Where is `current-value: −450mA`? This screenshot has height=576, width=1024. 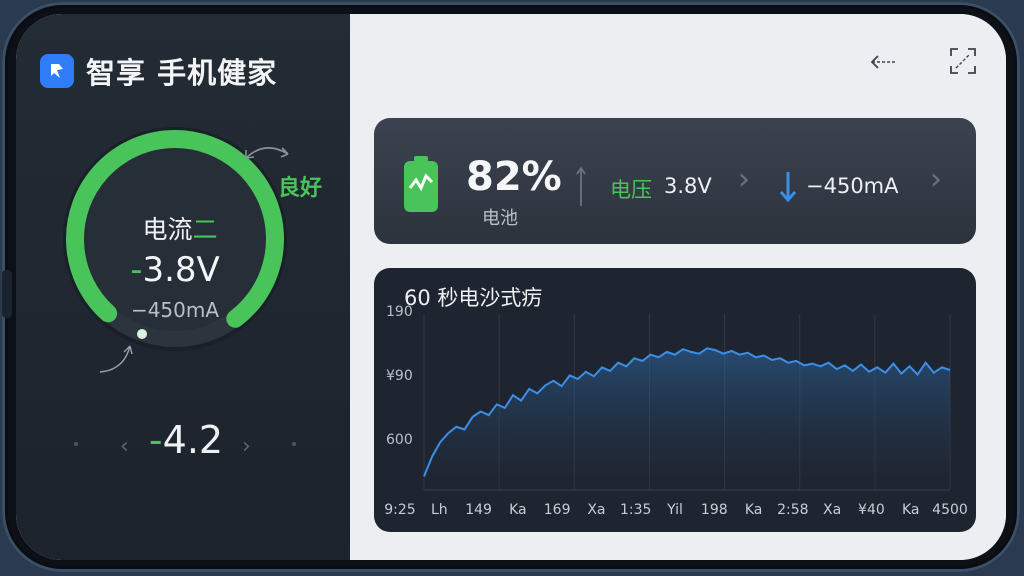 current-value: −450mA is located at coordinates (852, 186).